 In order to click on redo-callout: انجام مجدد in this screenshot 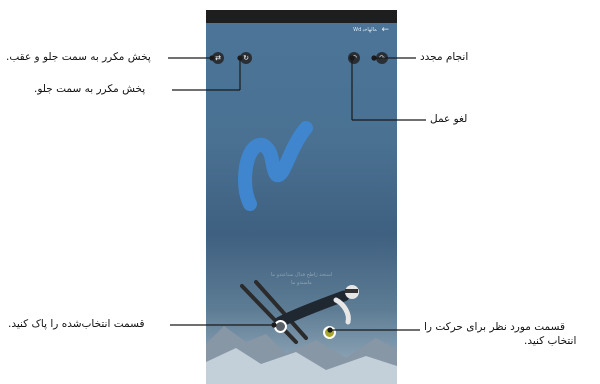, I will do `click(444, 57)`.